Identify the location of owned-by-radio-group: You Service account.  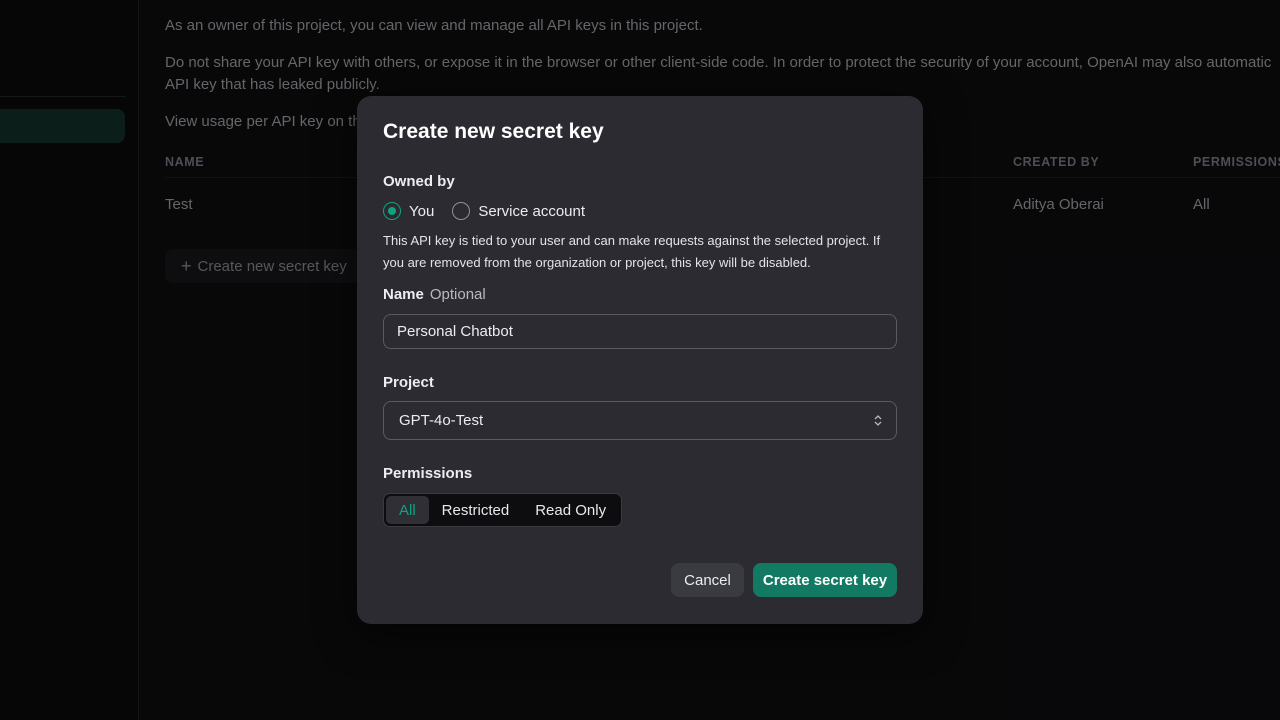
(488, 211).